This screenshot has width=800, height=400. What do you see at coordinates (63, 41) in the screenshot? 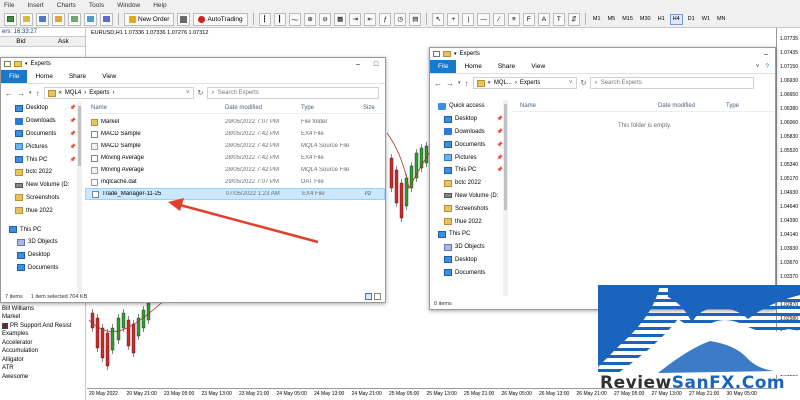
I see `market-watch-ask-header: Ask` at bounding box center [63, 41].